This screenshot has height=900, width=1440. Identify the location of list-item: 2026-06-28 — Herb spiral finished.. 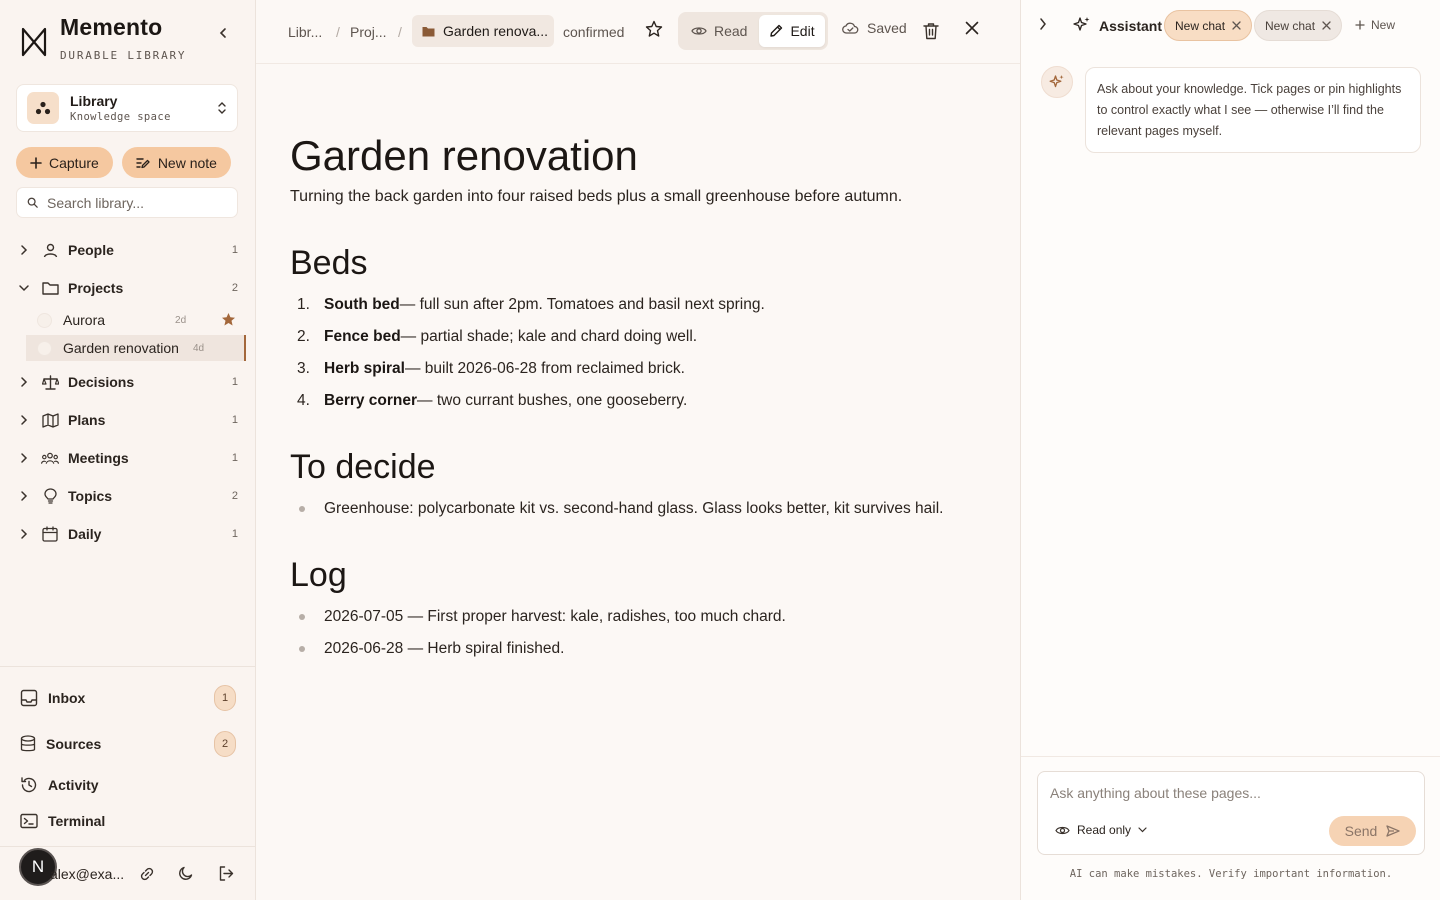
(427, 649).